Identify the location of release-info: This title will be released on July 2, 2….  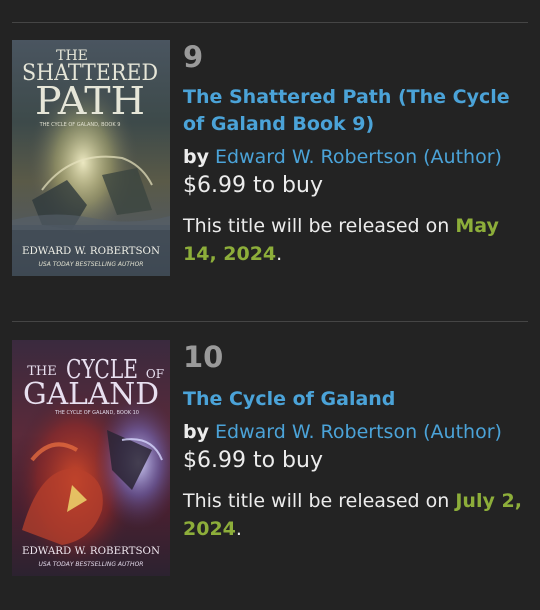
(355, 515).